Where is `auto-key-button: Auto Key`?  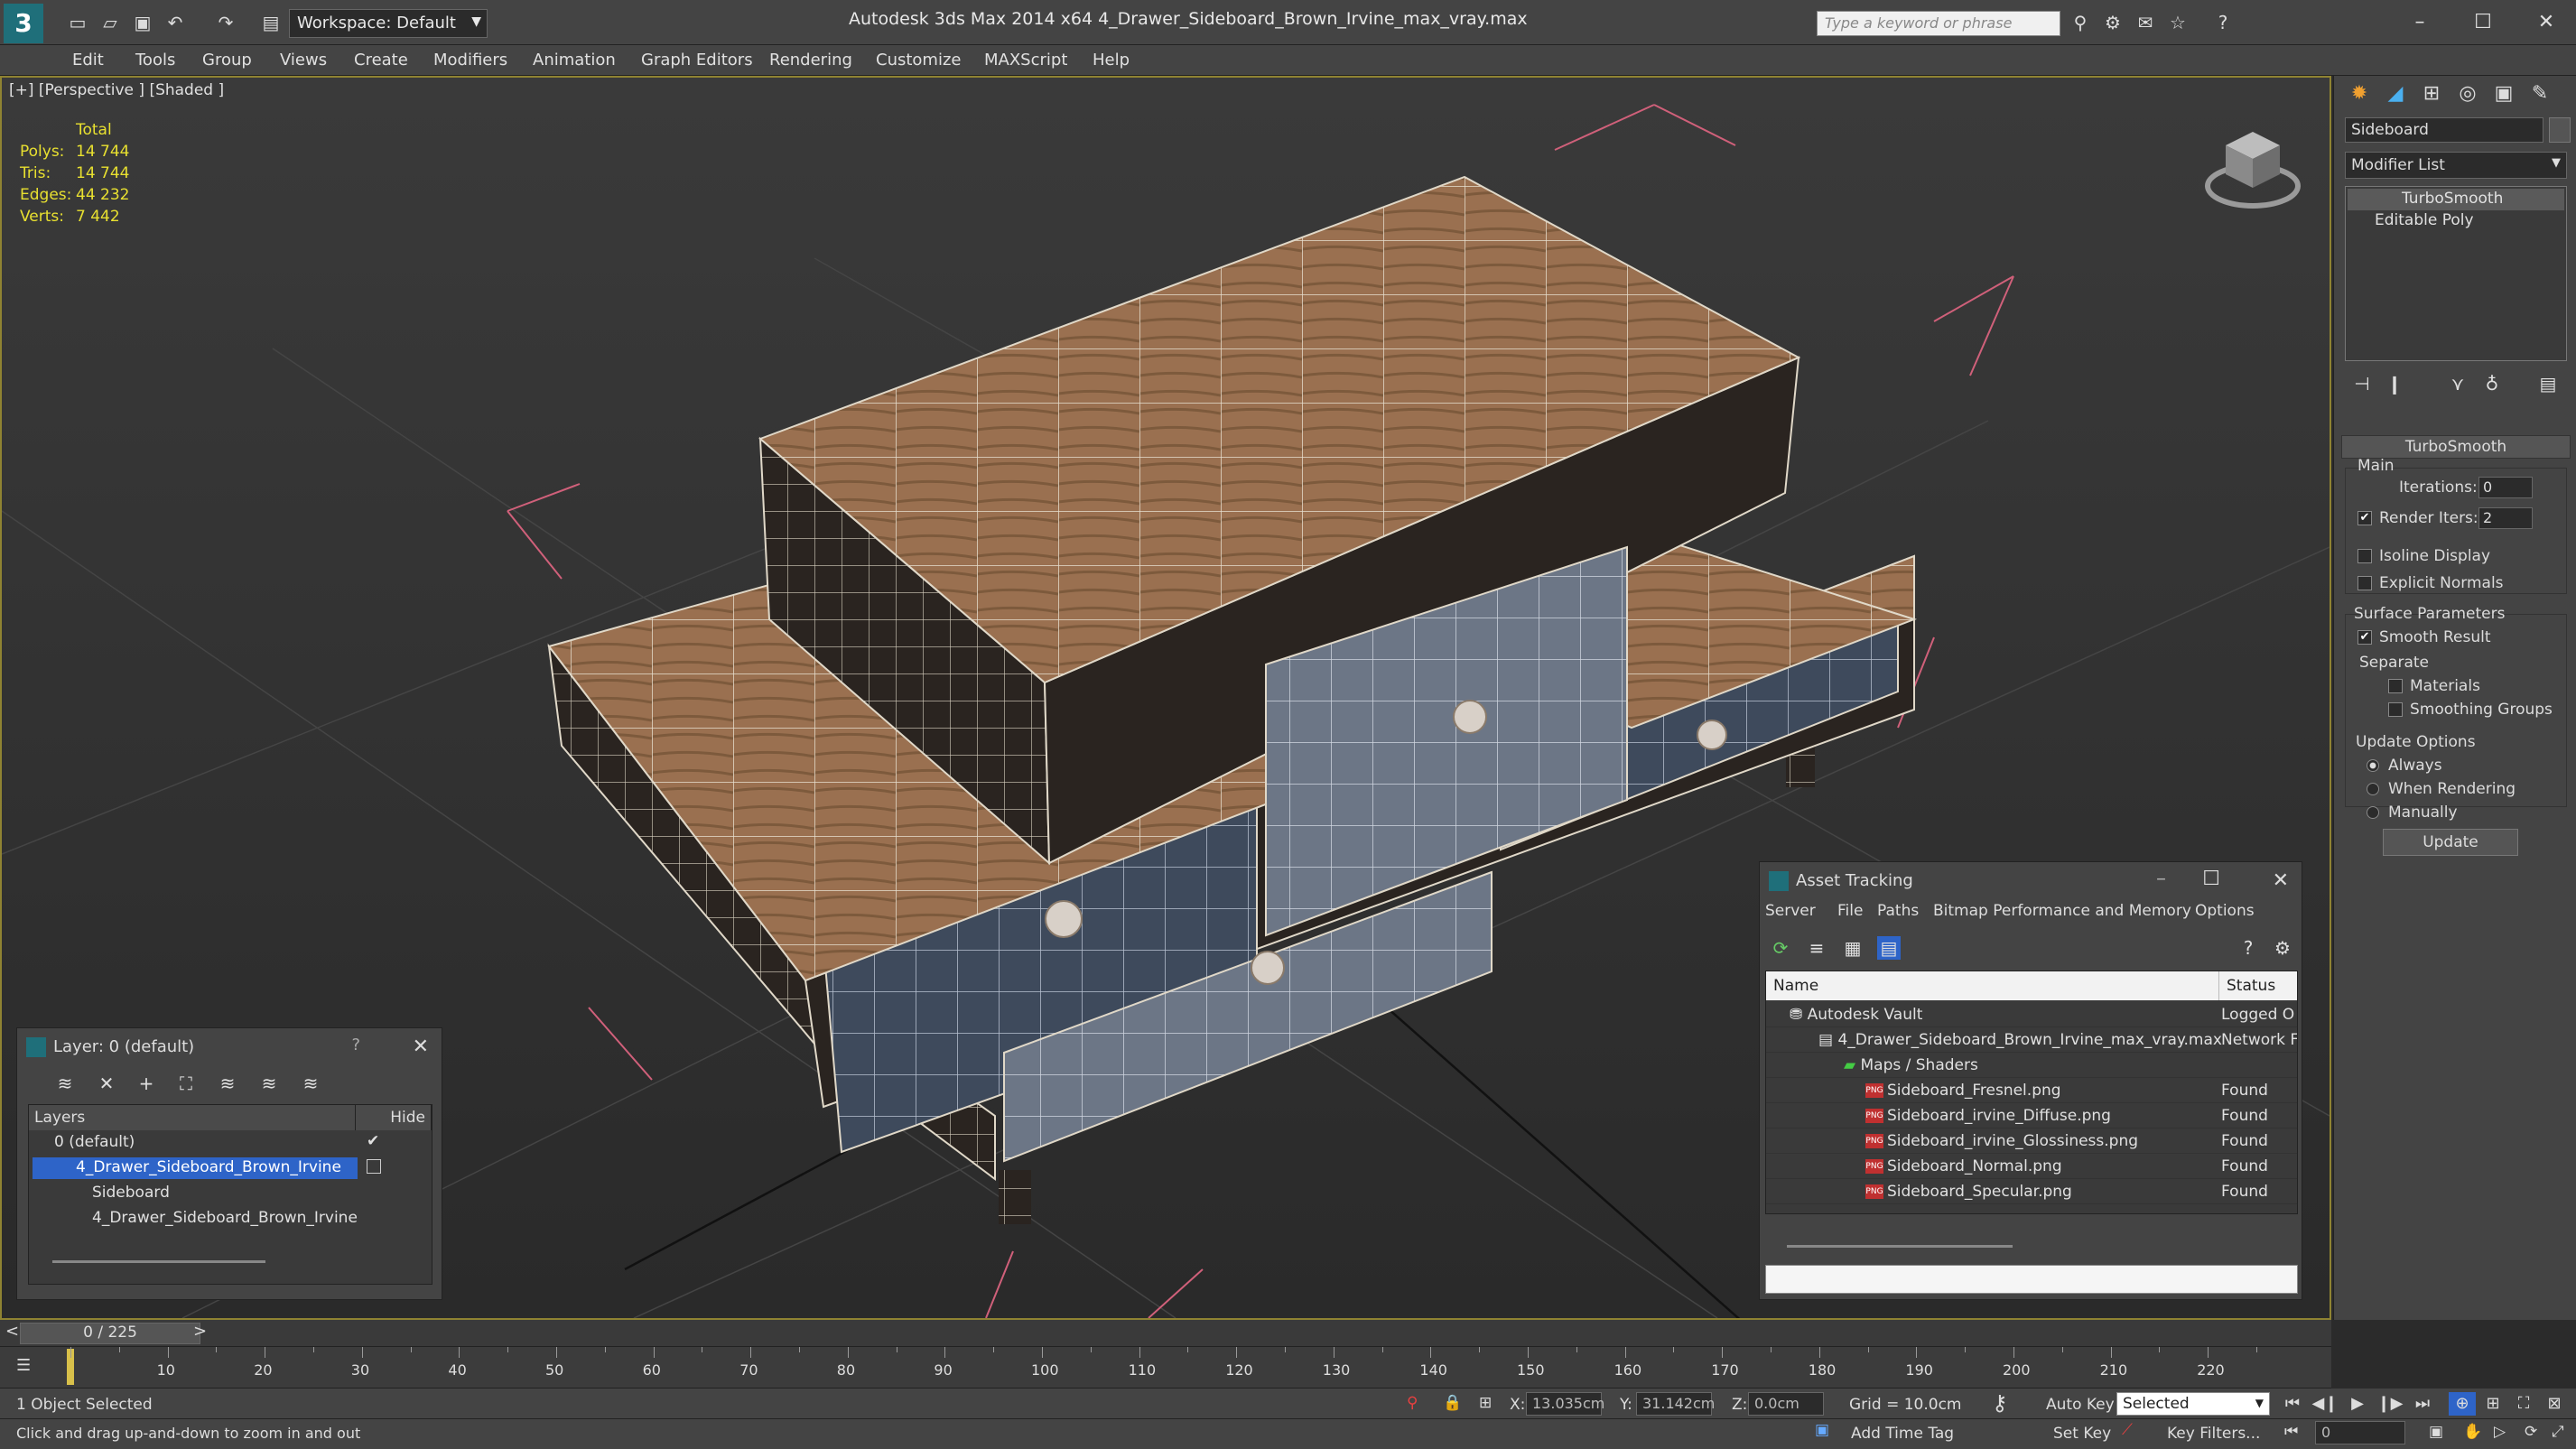
auto-key-button: Auto Key is located at coordinates (2080, 1405).